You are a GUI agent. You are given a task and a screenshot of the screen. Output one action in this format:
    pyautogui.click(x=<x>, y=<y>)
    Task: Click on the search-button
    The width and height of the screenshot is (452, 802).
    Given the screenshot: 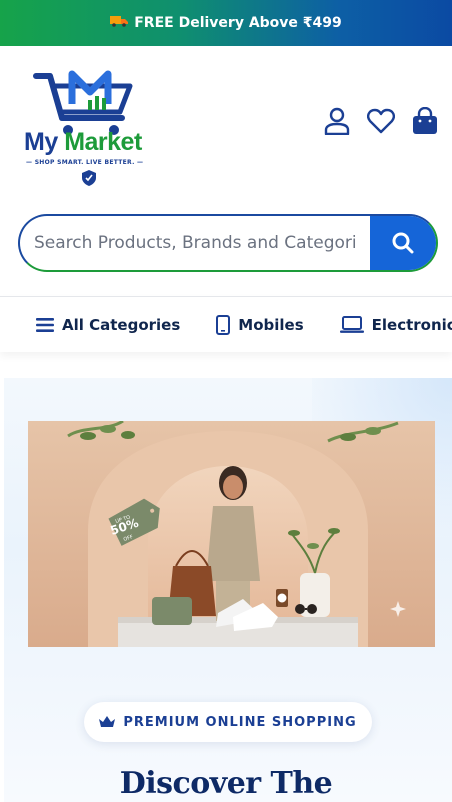 What is the action you would take?
    pyautogui.click(x=403, y=243)
    